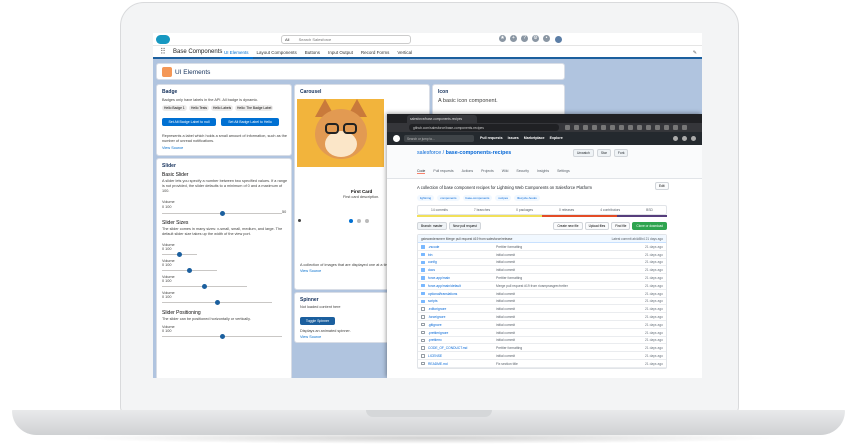 The image size is (857, 447). What do you see at coordinates (429, 153) in the screenshot?
I see `repo-owner-link: salesforce` at bounding box center [429, 153].